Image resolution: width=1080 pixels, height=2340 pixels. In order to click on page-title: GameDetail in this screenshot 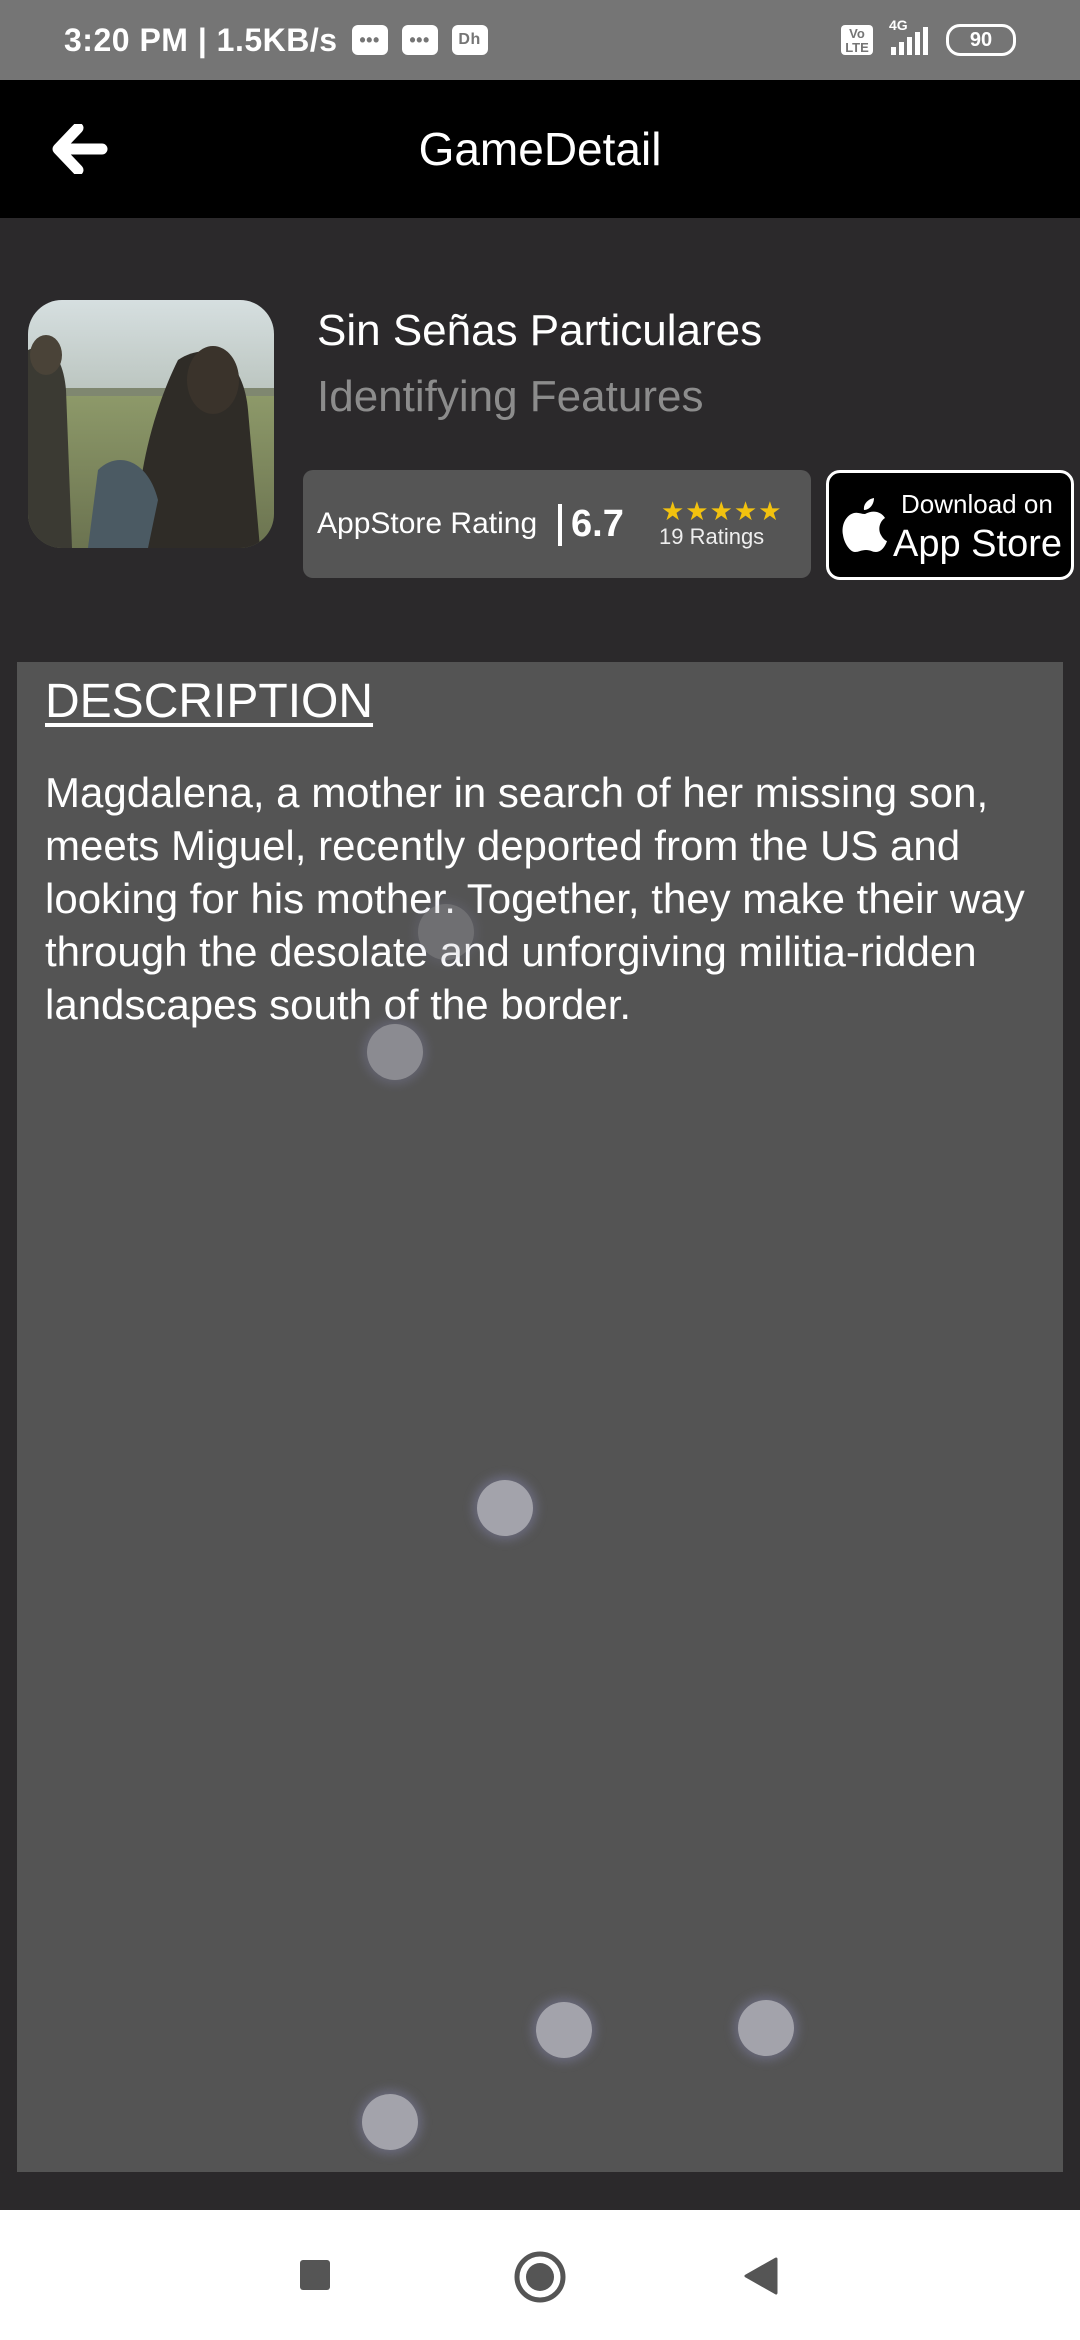, I will do `click(540, 149)`.